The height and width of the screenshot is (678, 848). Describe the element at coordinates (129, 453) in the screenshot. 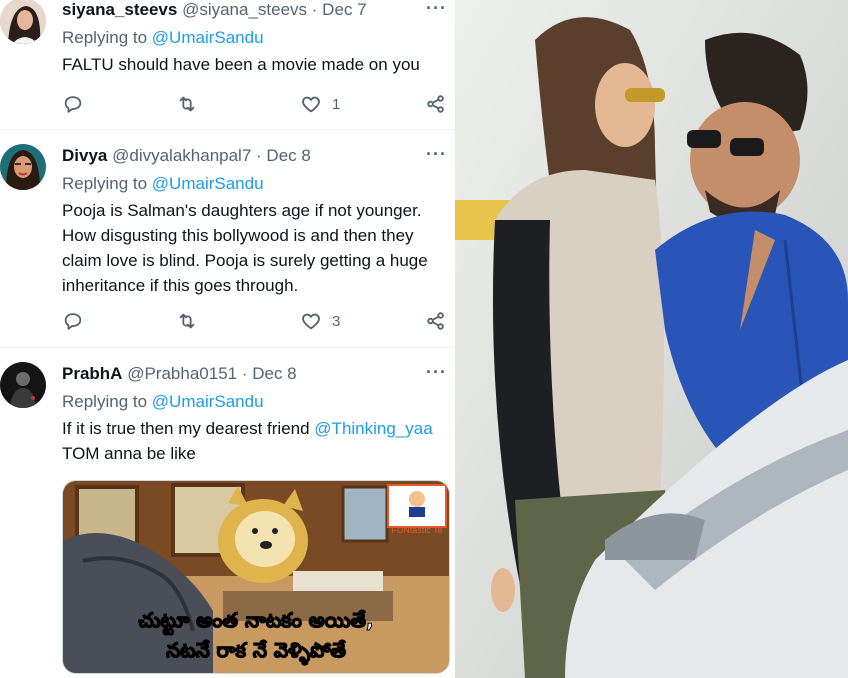

I see `tweet-text-line: TOM anna be like` at that location.